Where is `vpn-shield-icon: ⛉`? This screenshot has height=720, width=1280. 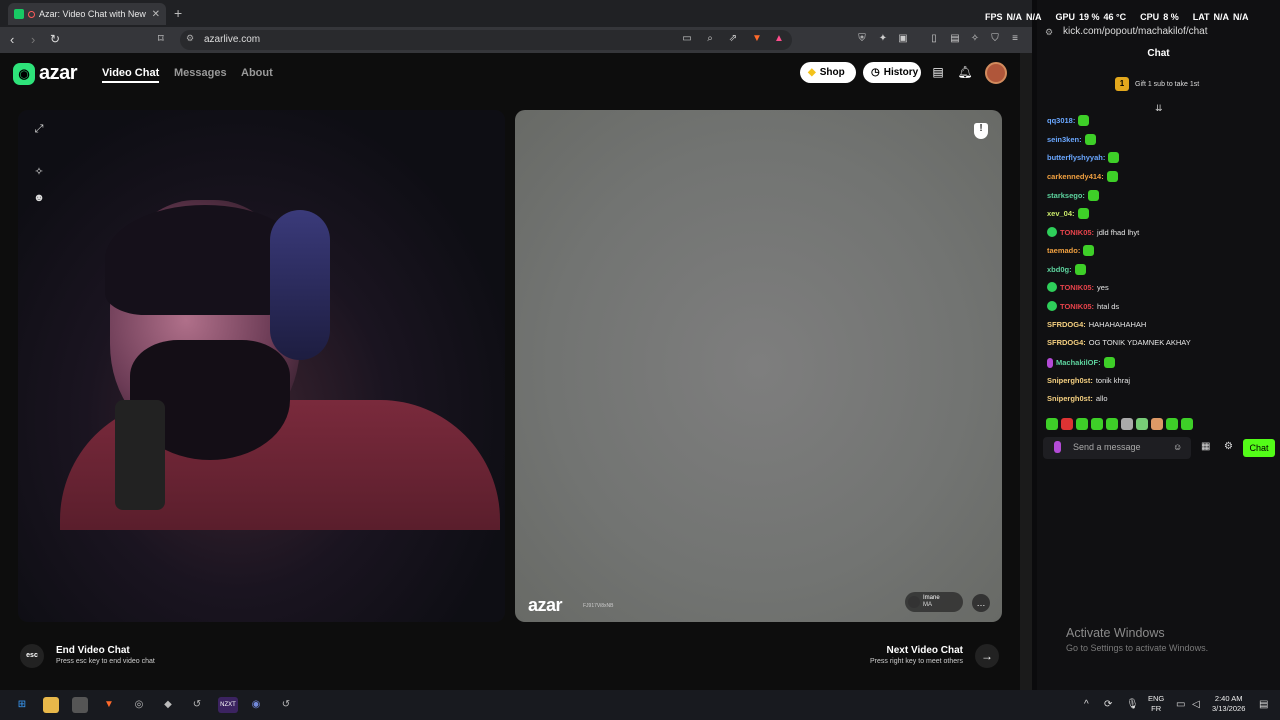
vpn-shield-icon: ⛉ is located at coordinates (995, 40).